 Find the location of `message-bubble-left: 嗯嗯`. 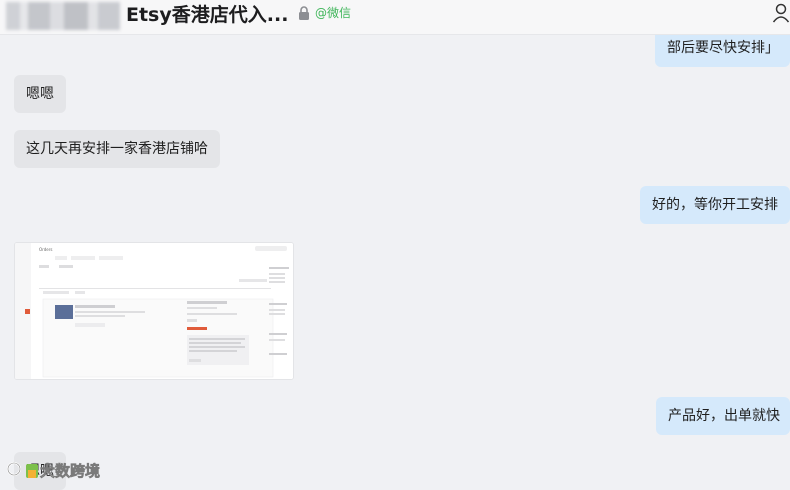

message-bubble-left: 嗯嗯 is located at coordinates (40, 94).